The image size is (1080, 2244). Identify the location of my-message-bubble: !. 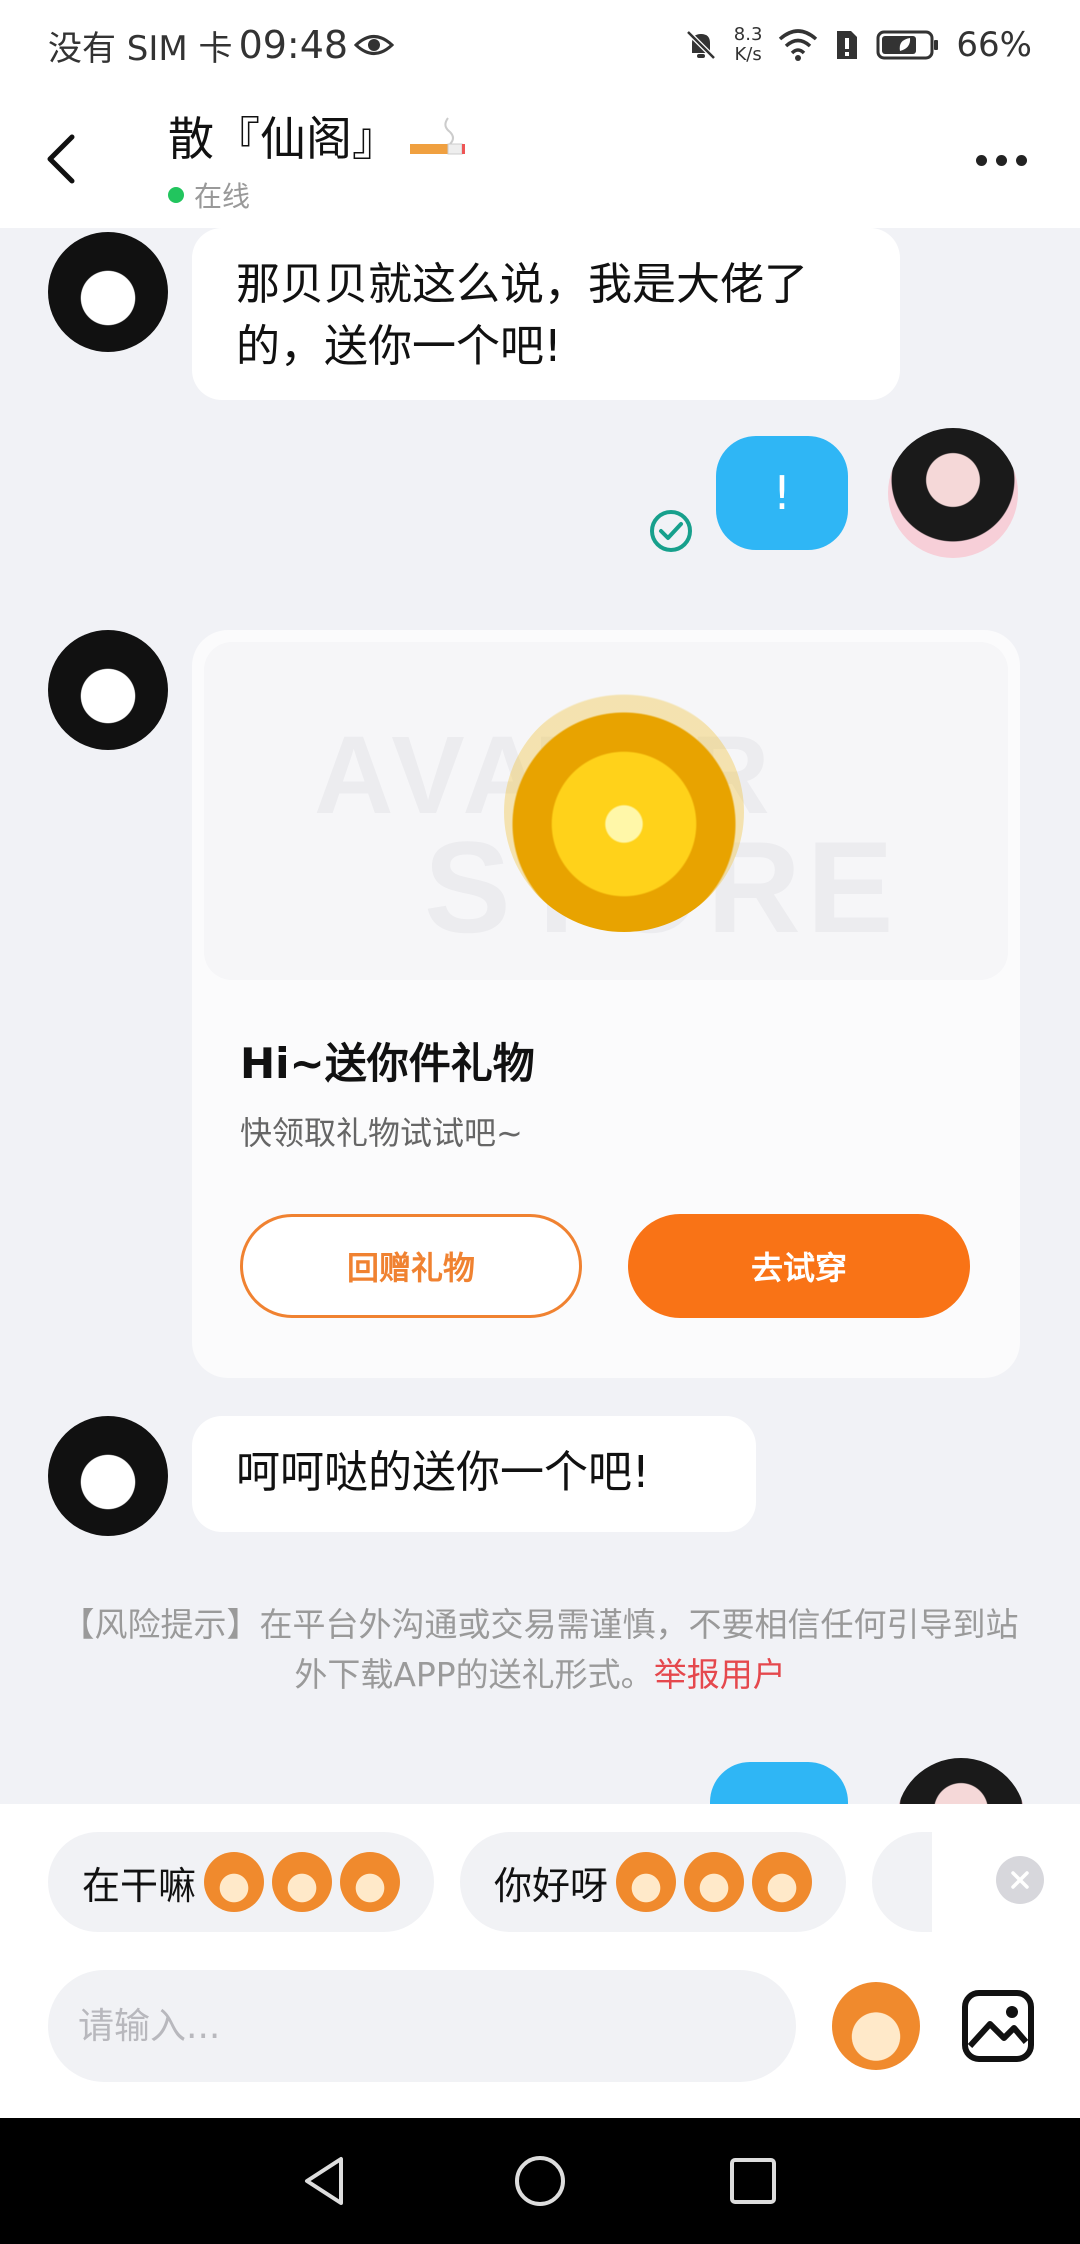
(782, 493).